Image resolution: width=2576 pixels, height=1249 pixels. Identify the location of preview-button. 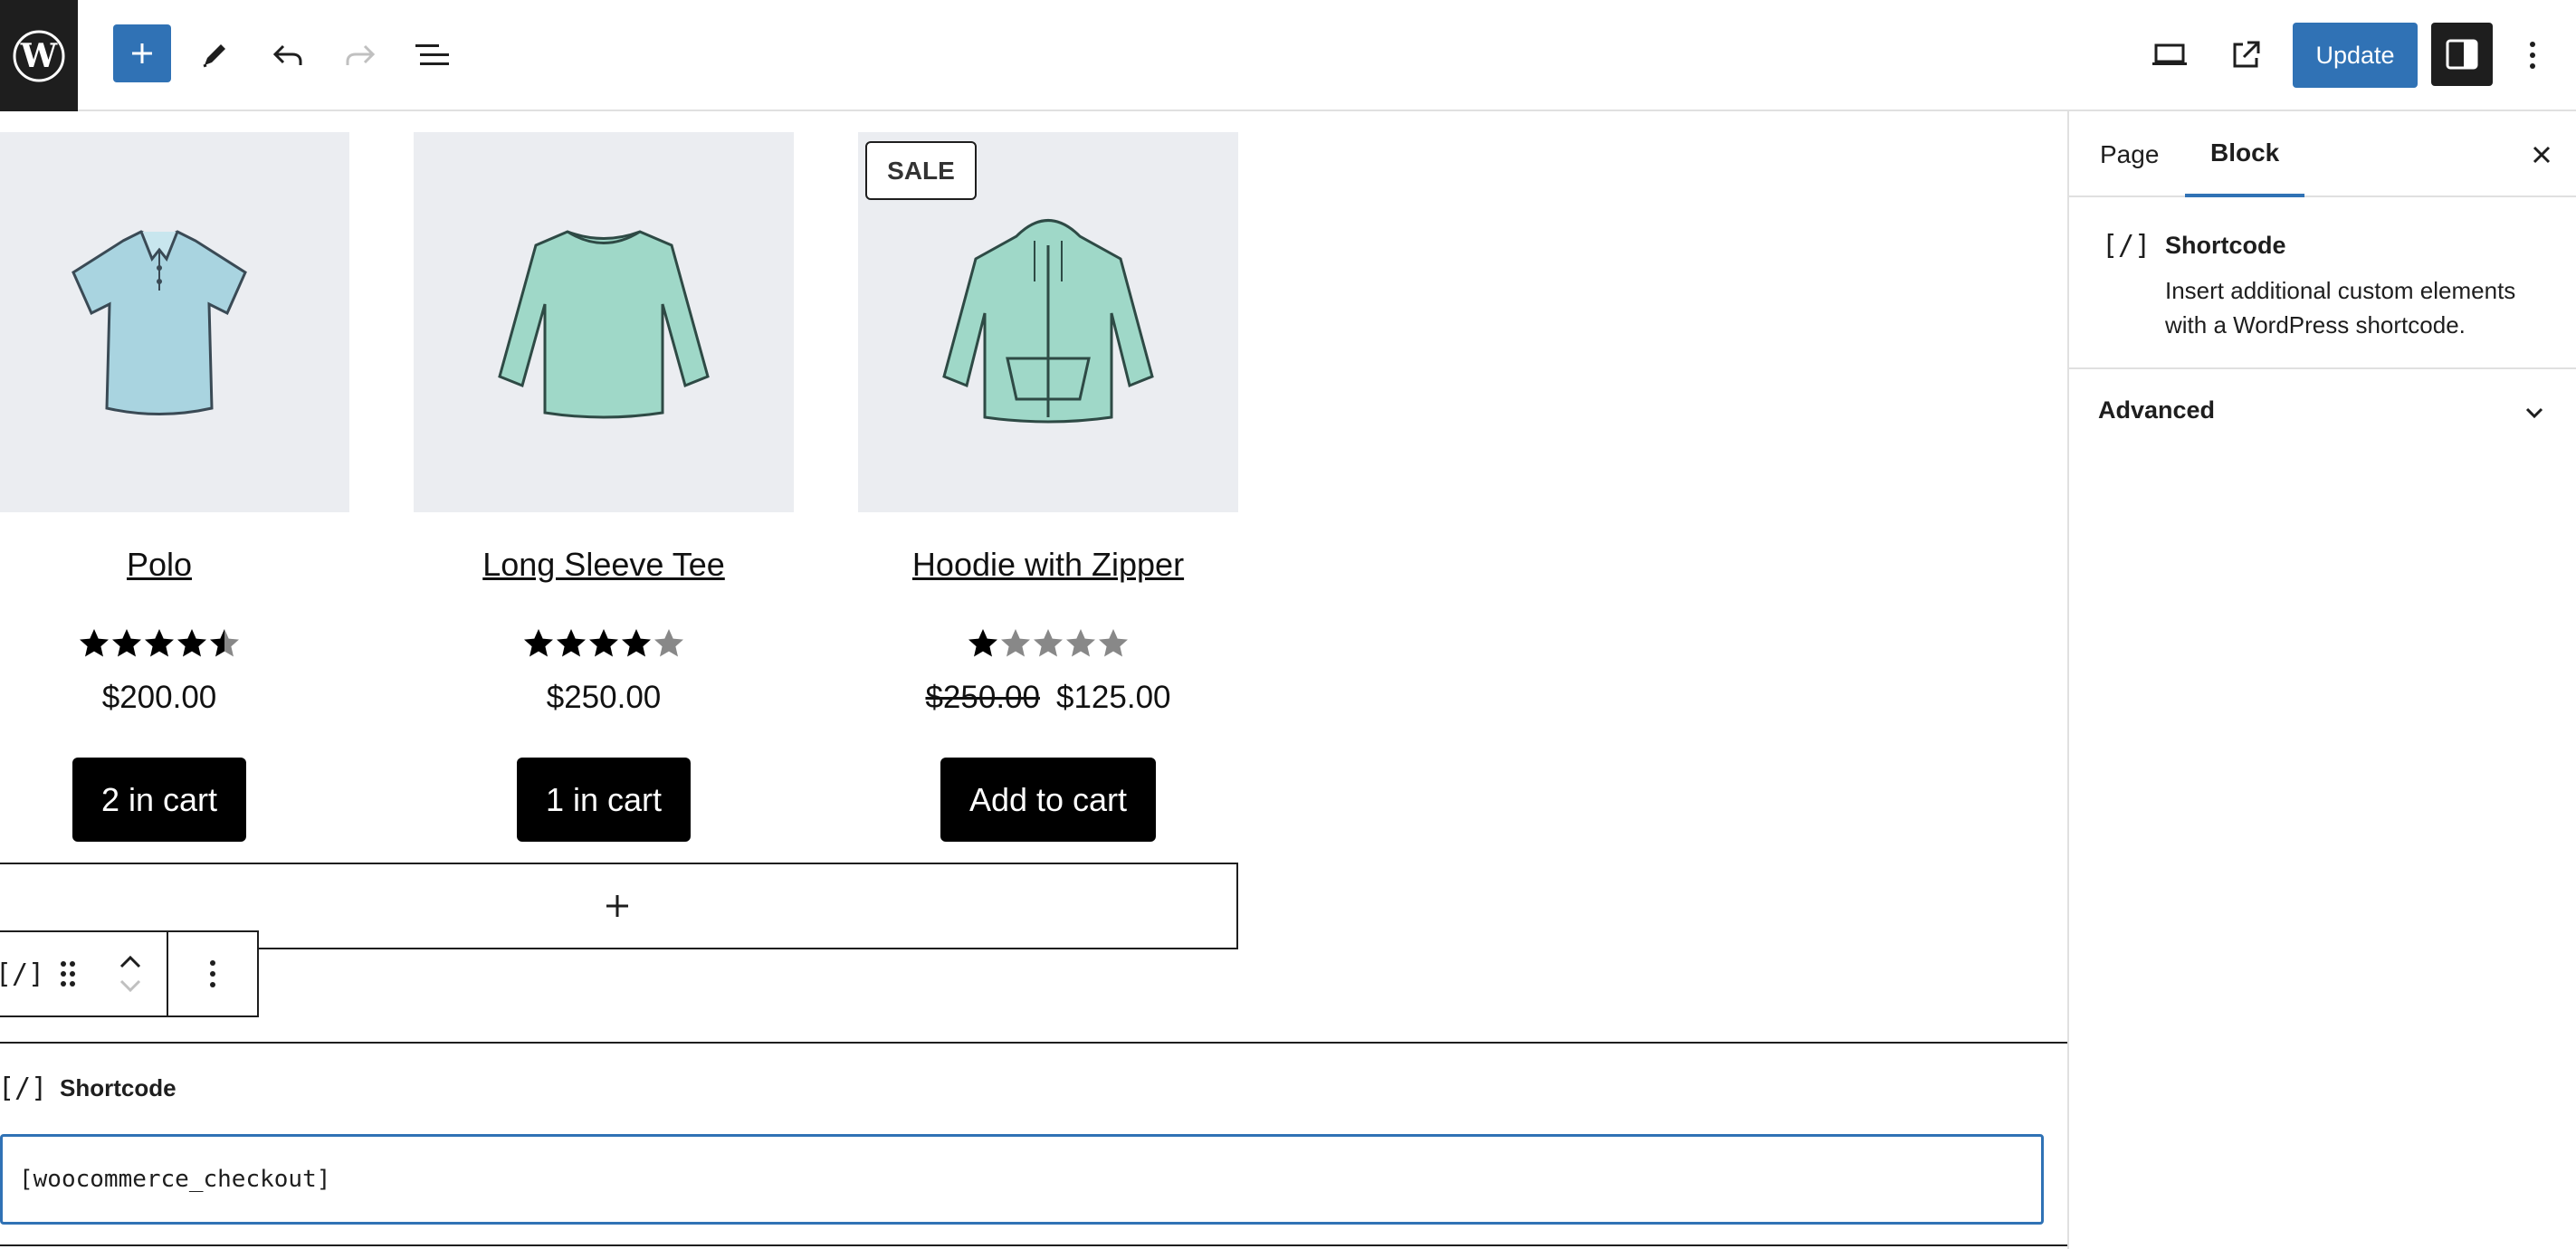
(2170, 55).